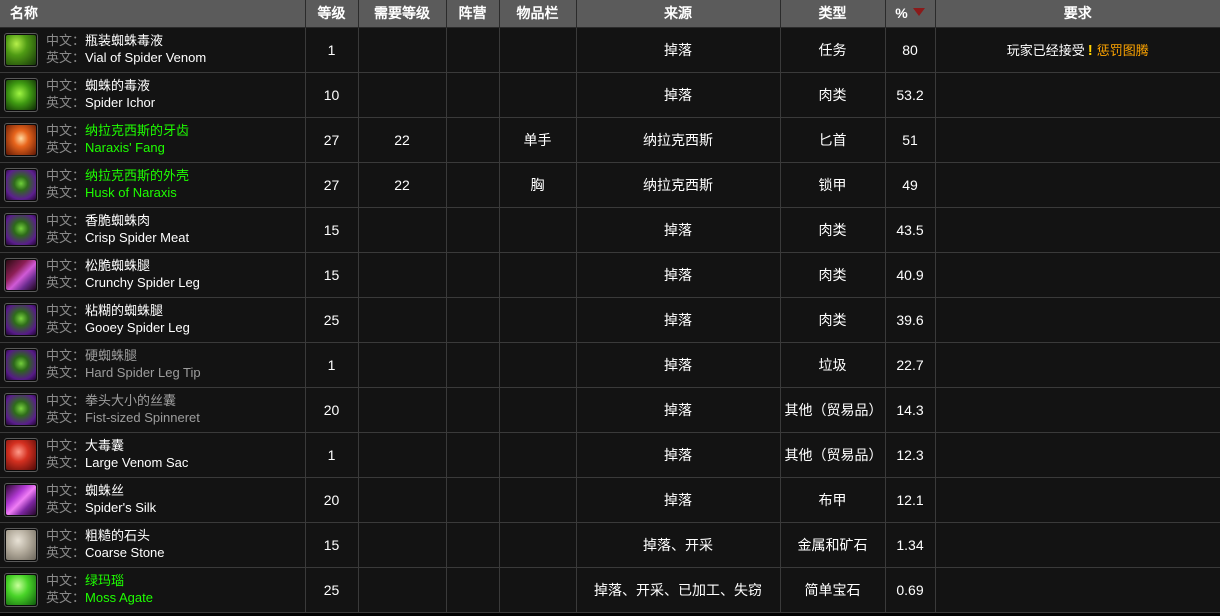  Describe the element at coordinates (918, 12) in the screenshot. I see `sort-descending-icon` at that location.